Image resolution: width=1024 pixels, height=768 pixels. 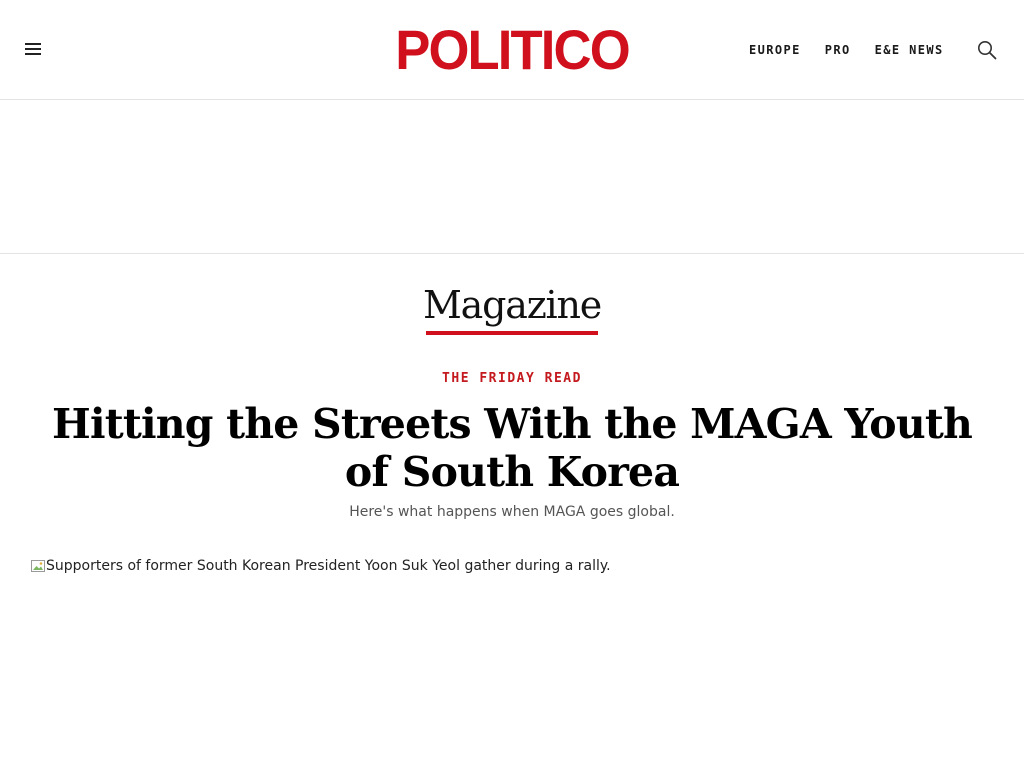 I want to click on top-nav: EUROPE PRO E&E NEWS, so click(x=846, y=50).